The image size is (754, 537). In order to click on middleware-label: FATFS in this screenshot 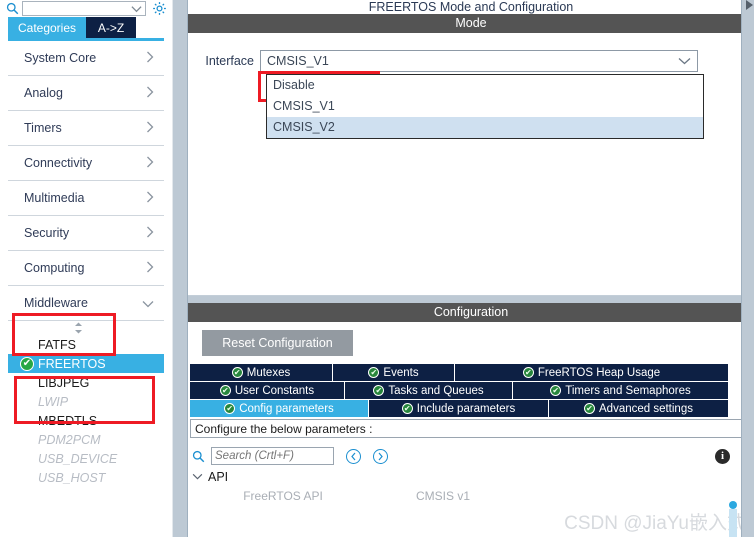, I will do `click(57, 344)`.